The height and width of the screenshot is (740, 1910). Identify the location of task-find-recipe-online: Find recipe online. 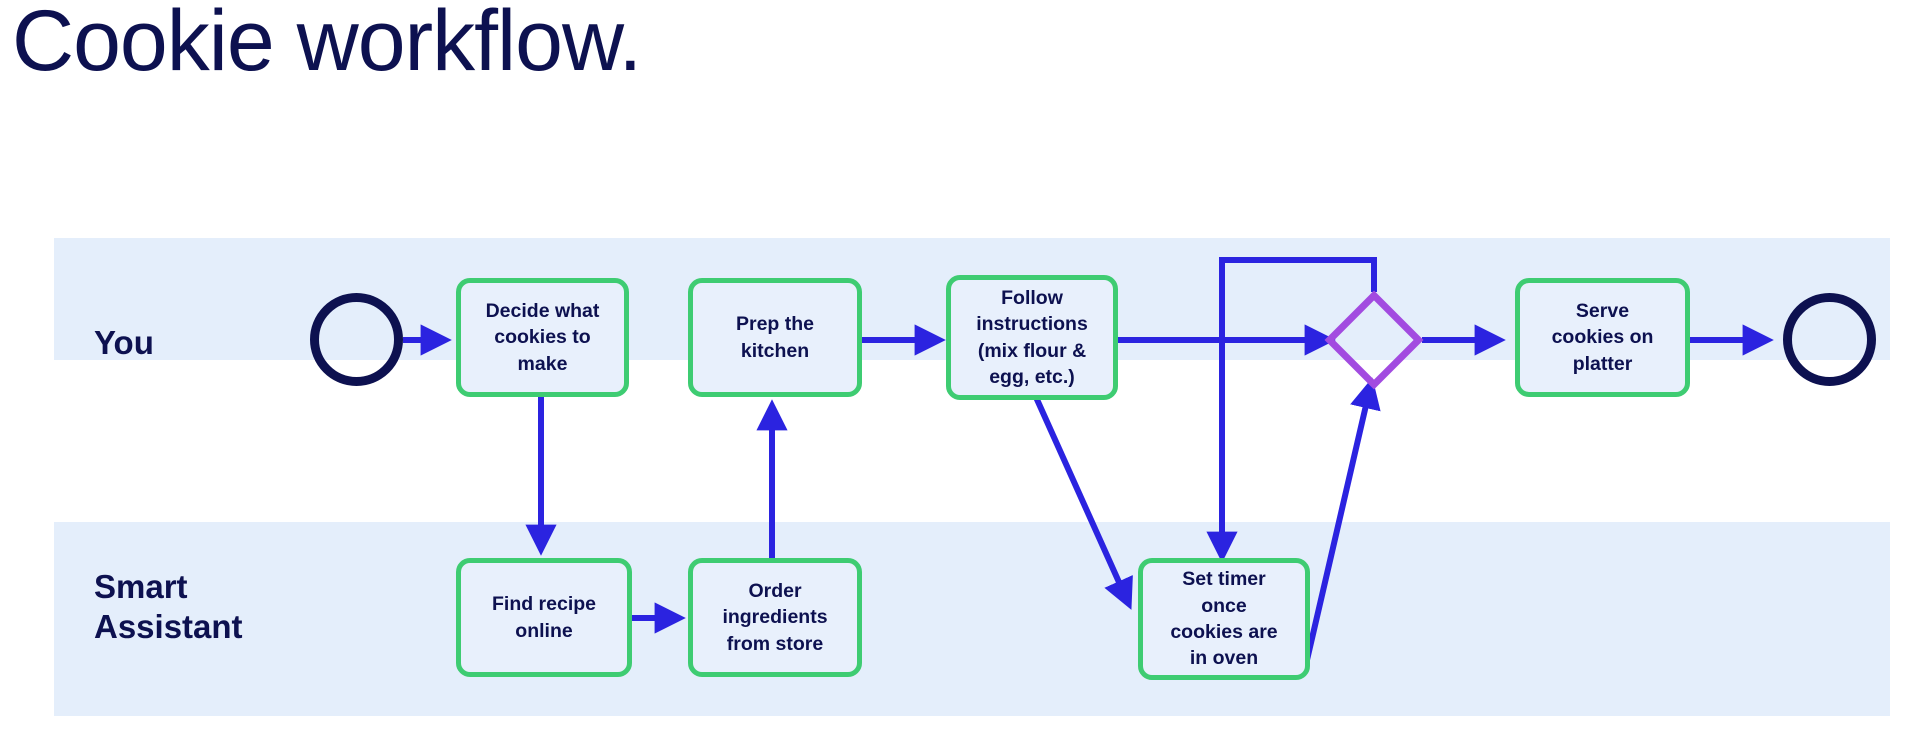
(544, 617).